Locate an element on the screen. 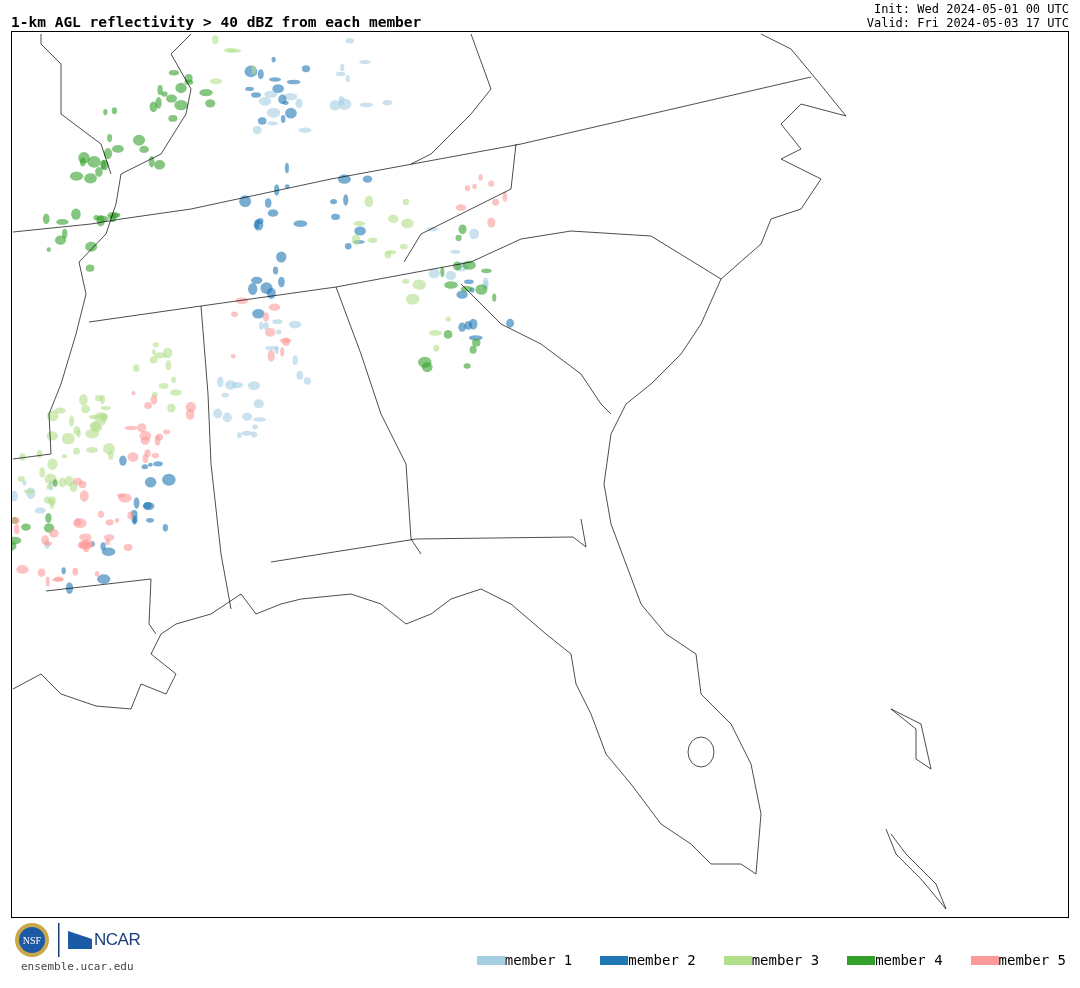 The width and height of the screenshot is (1080, 988). legend-label: member 2 is located at coordinates (662, 960).